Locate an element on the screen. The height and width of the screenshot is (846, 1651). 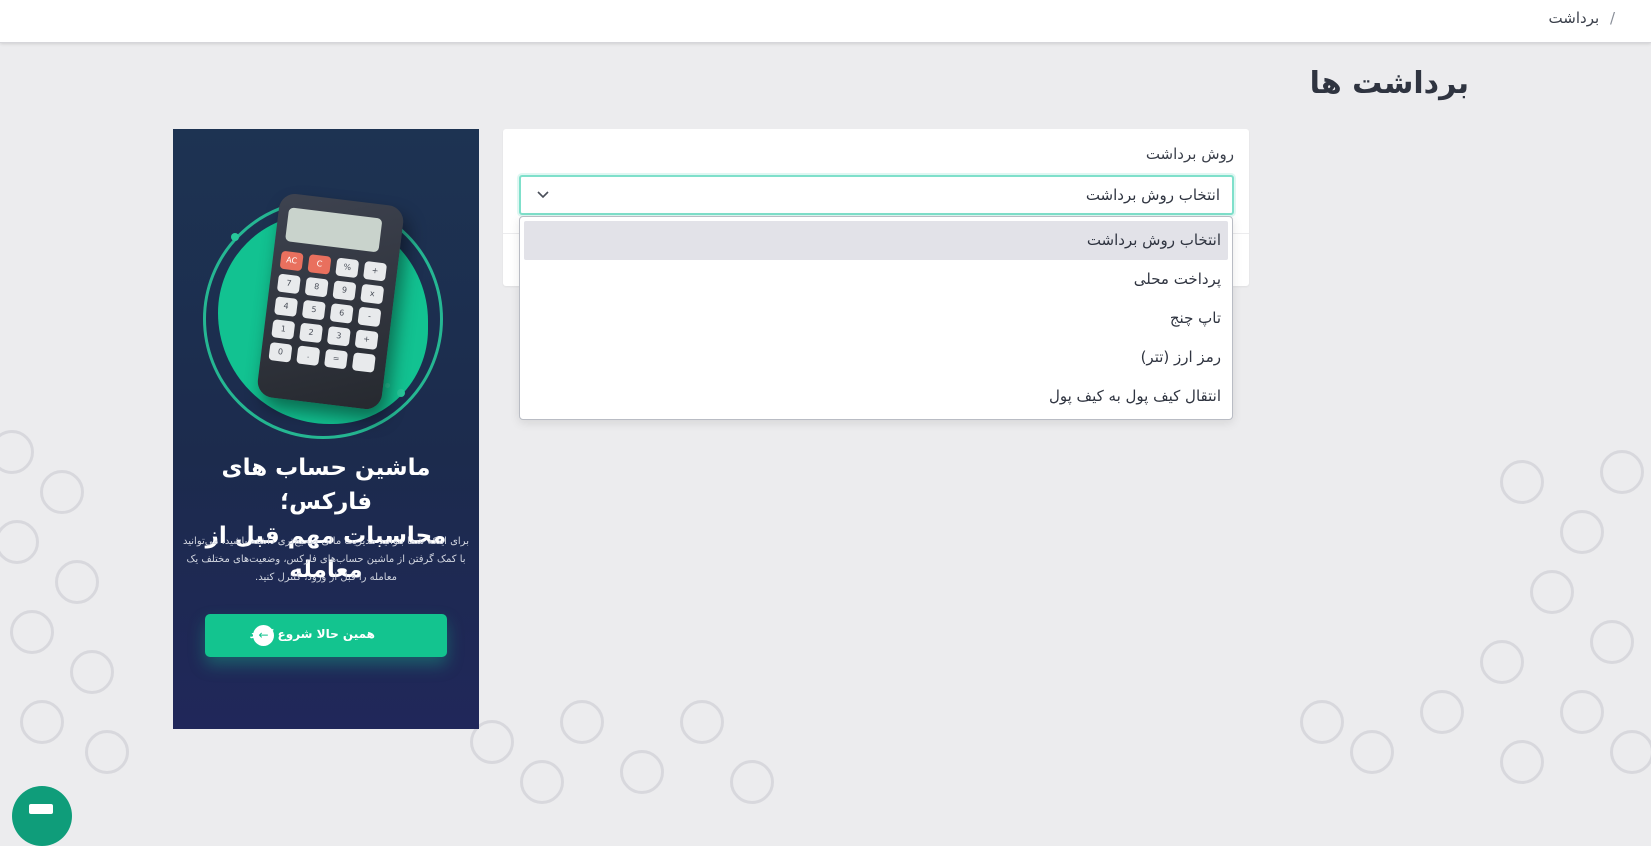
page-title: برداشت ها is located at coordinates (1389, 83).